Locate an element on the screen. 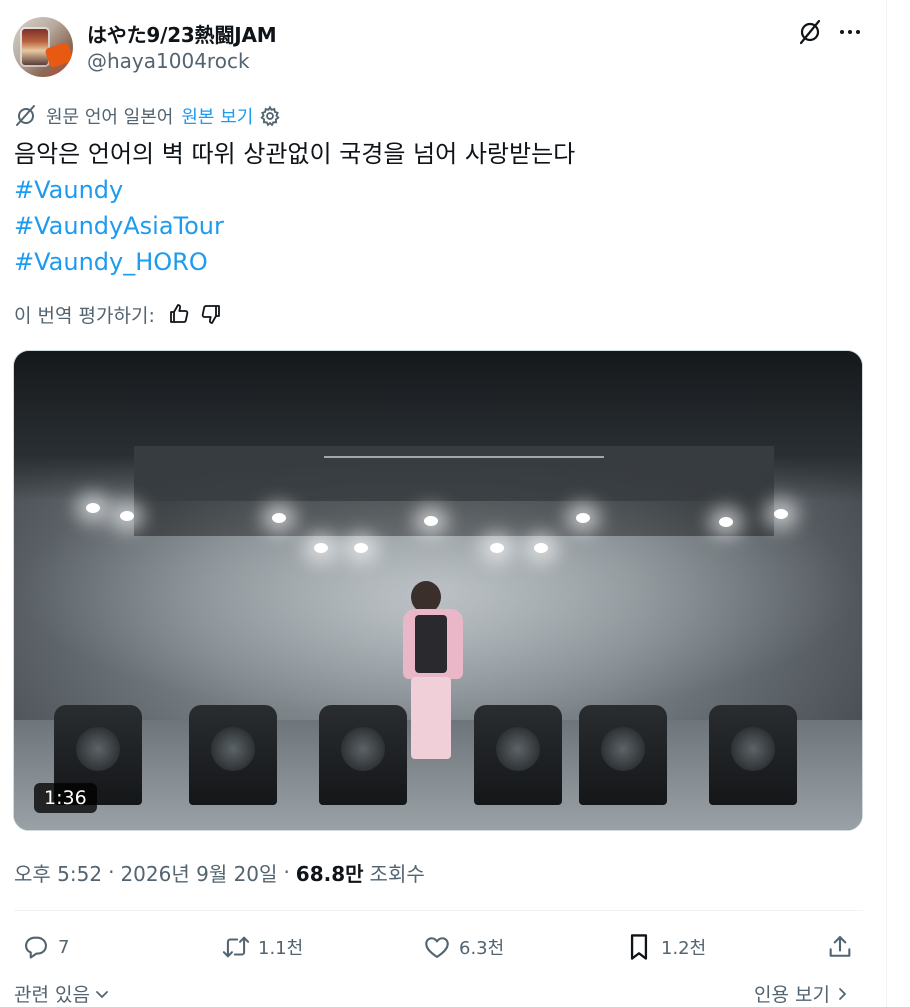  avatar-poster-image is located at coordinates (35, 47).